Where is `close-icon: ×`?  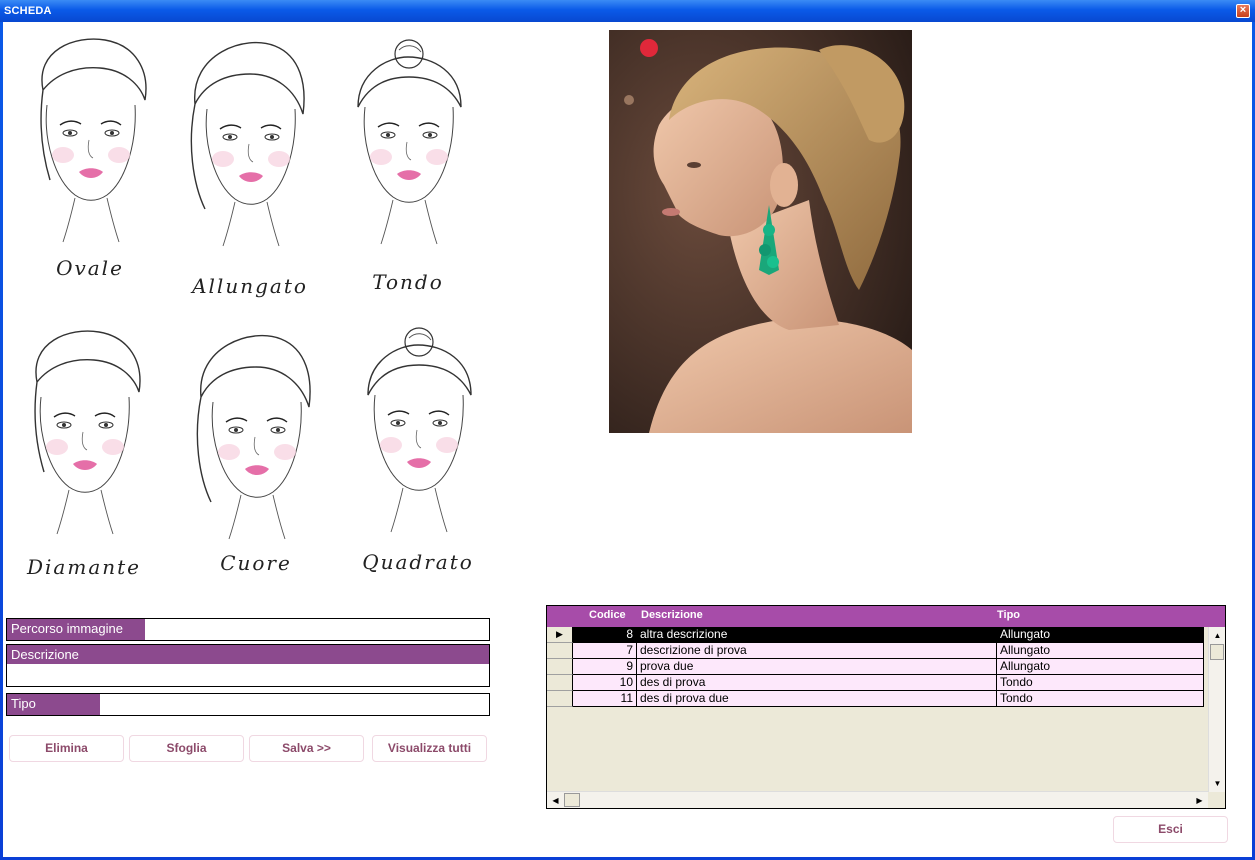
close-icon: × is located at coordinates (1243, 11).